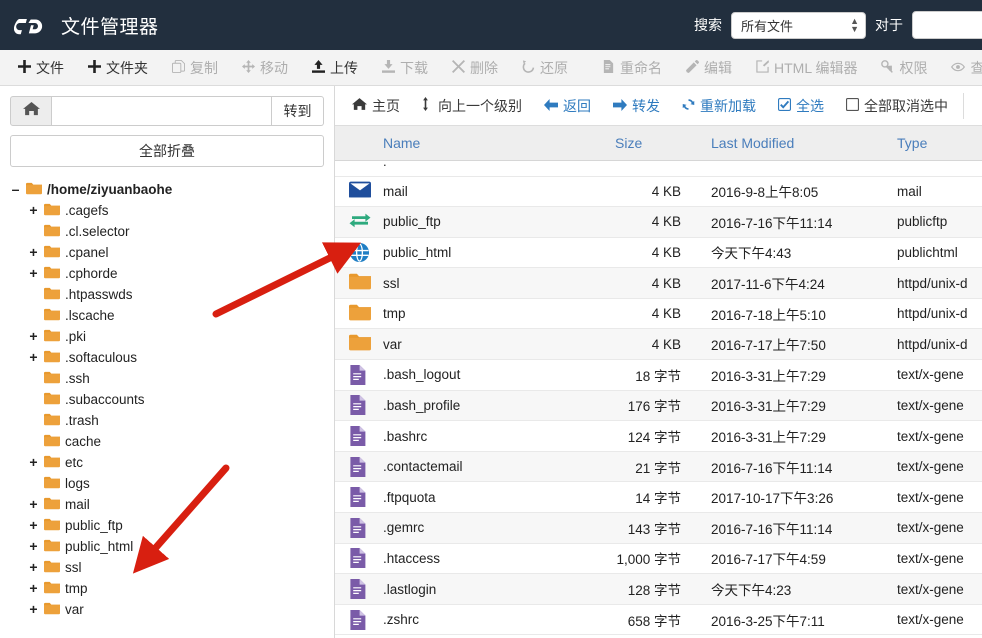 The image size is (982, 638). I want to click on tree-item-ssl: + ssl, so click(167, 567).